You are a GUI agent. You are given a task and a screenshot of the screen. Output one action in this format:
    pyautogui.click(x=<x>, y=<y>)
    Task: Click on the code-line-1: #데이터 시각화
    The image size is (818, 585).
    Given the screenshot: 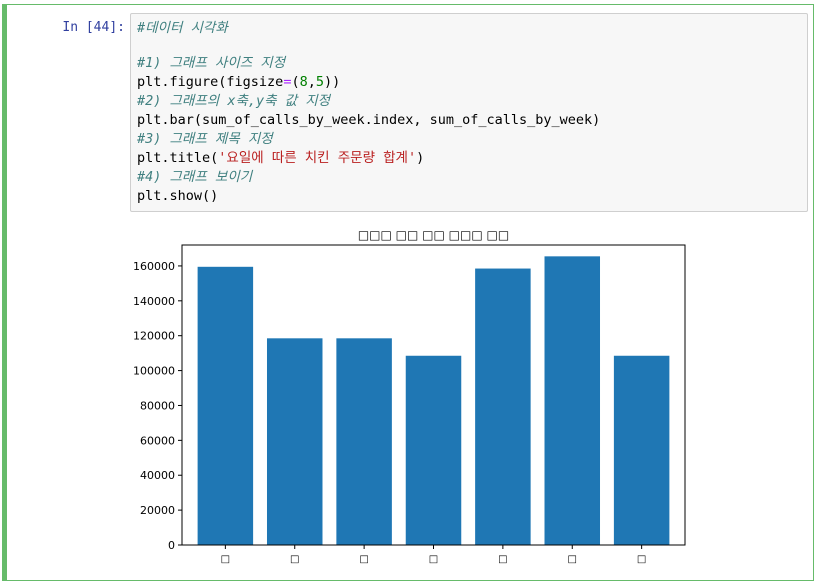 What is the action you would take?
    pyautogui.click(x=182, y=28)
    